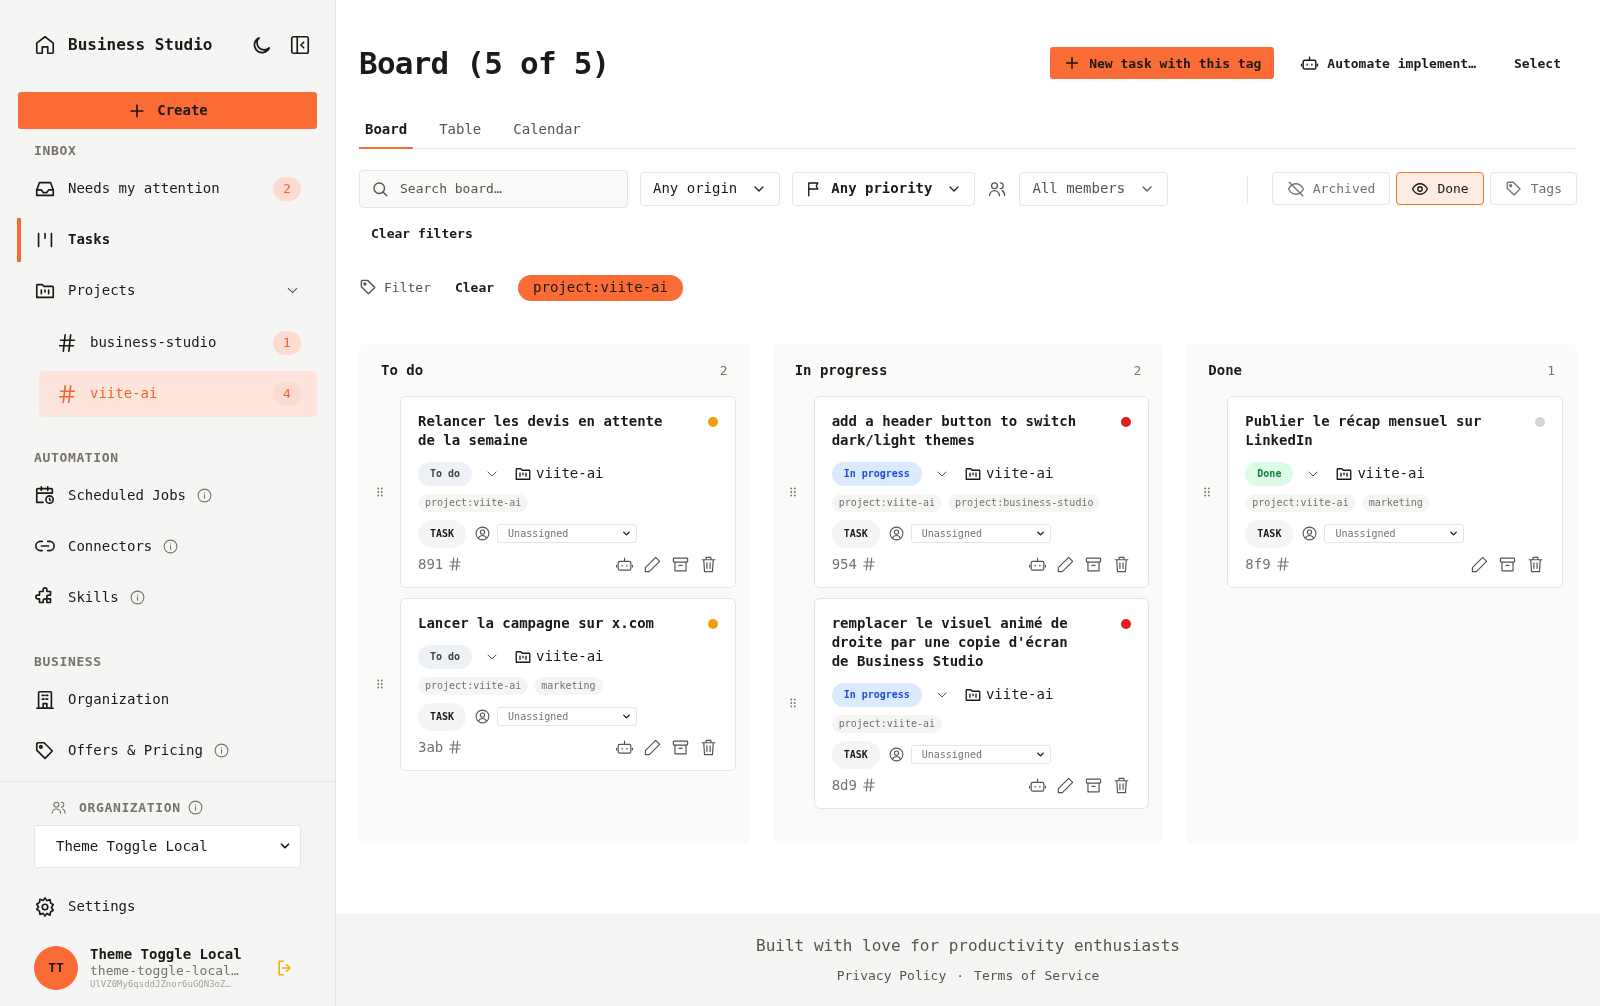 The width and height of the screenshot is (1600, 1006). Describe the element at coordinates (1513, 188) in the screenshot. I see `tag-icon` at that location.